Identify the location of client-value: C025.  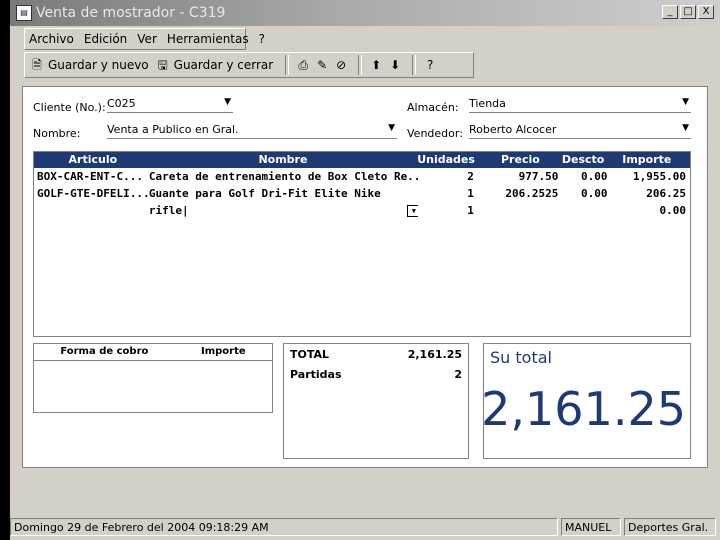
(121, 103).